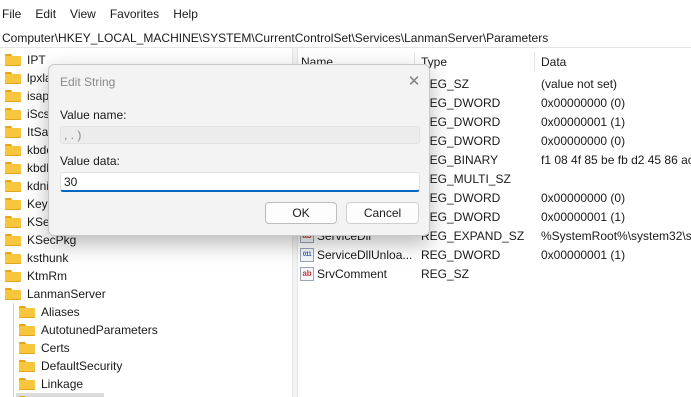 This screenshot has height=397, width=691. I want to click on column-separator, so click(534, 62).